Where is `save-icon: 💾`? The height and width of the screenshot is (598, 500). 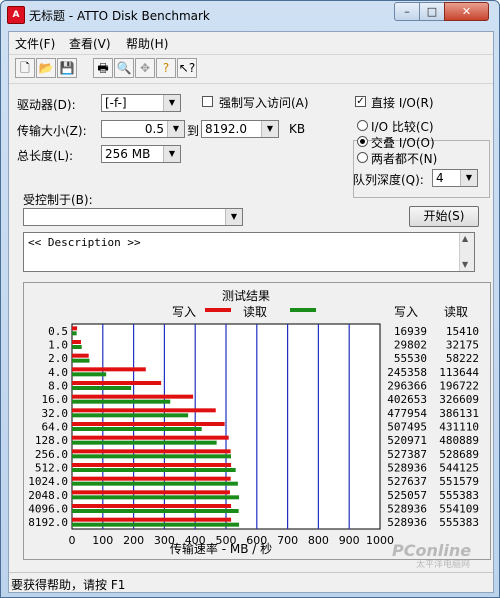
save-icon: 💾 is located at coordinates (67, 68).